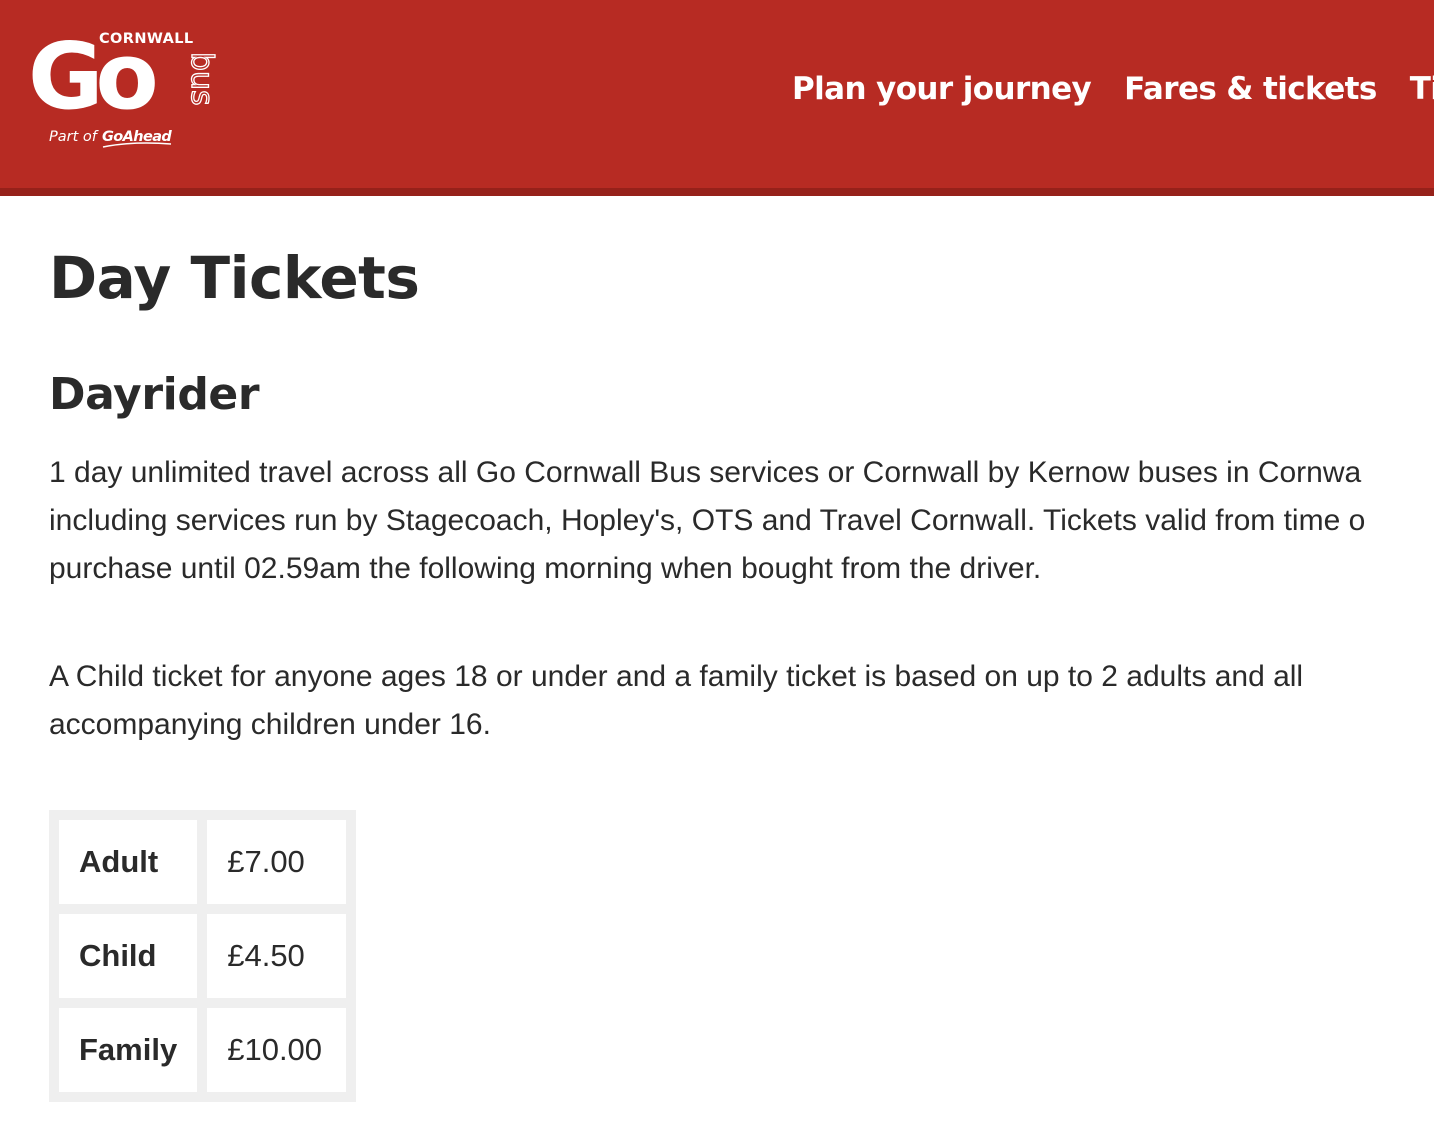  I want to click on fare-price-cell: £10.00, so click(277, 1050).